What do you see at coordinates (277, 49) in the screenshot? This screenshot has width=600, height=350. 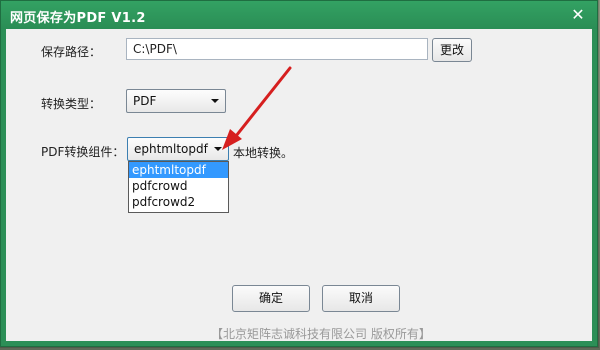 I see `save-path-input: C:\PDF\` at bounding box center [277, 49].